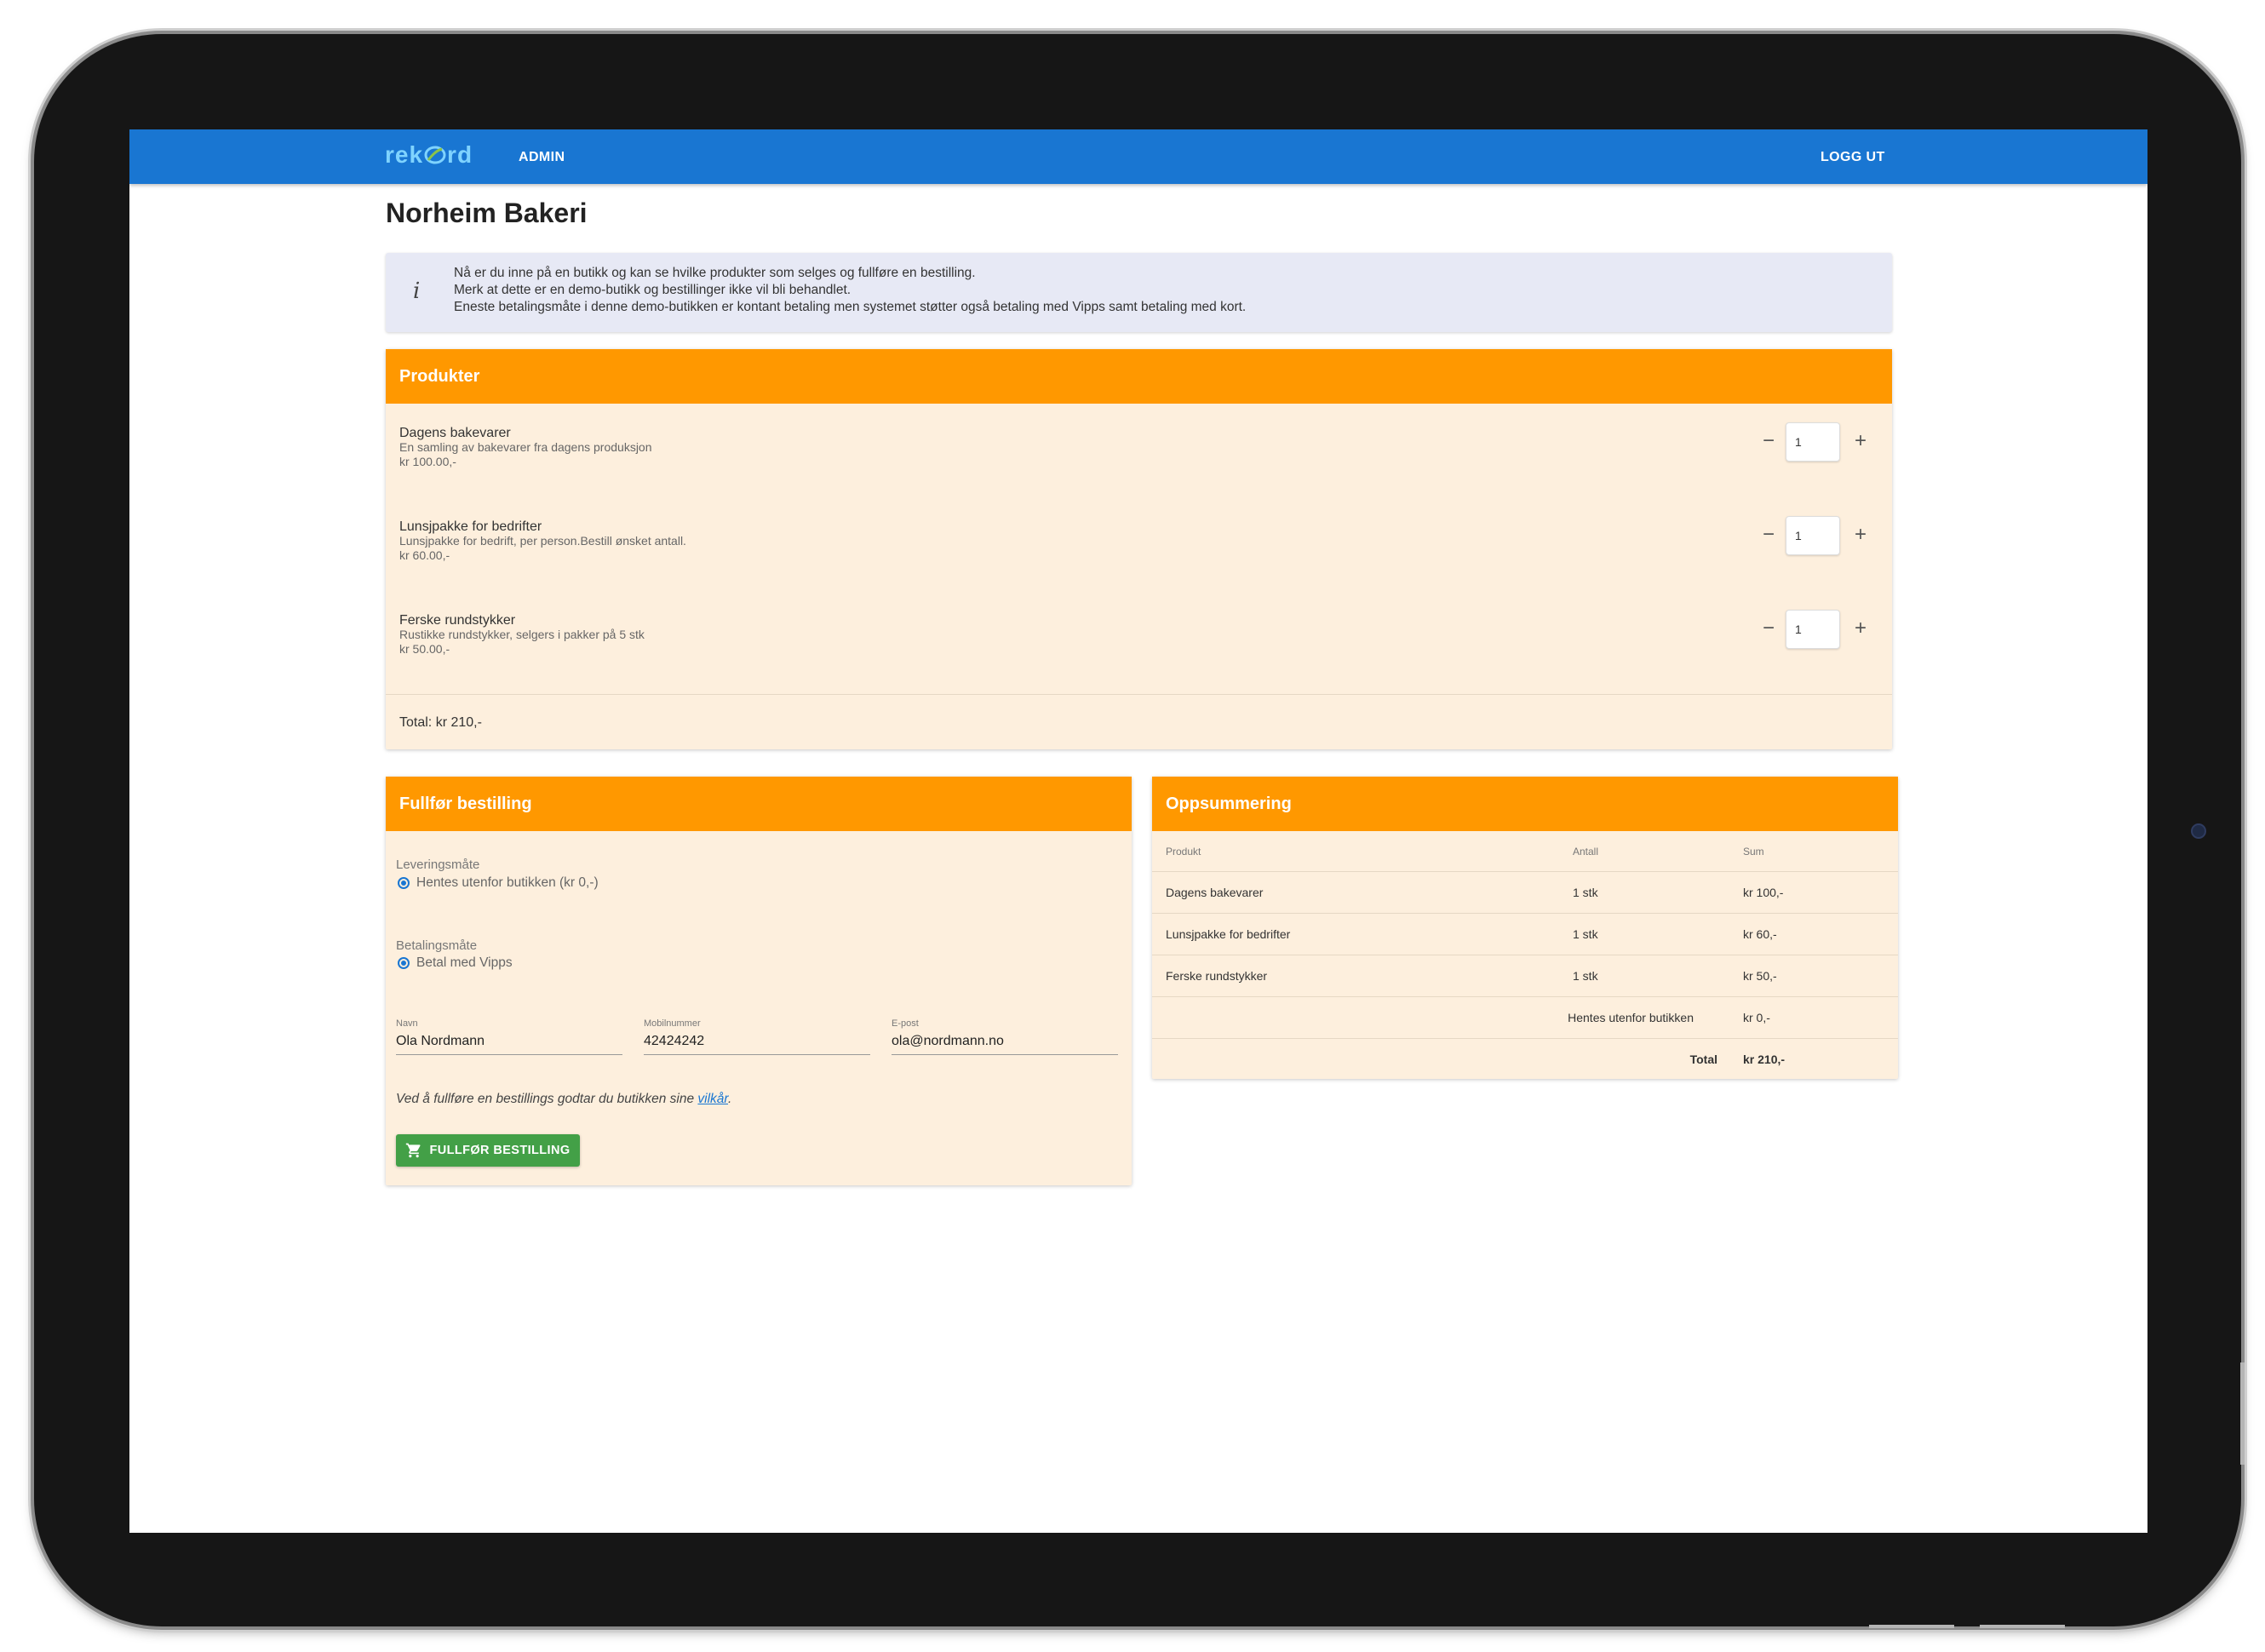 The width and height of the screenshot is (2265, 1652). I want to click on product-name: Lunsjpakke for bedrifter, so click(470, 526).